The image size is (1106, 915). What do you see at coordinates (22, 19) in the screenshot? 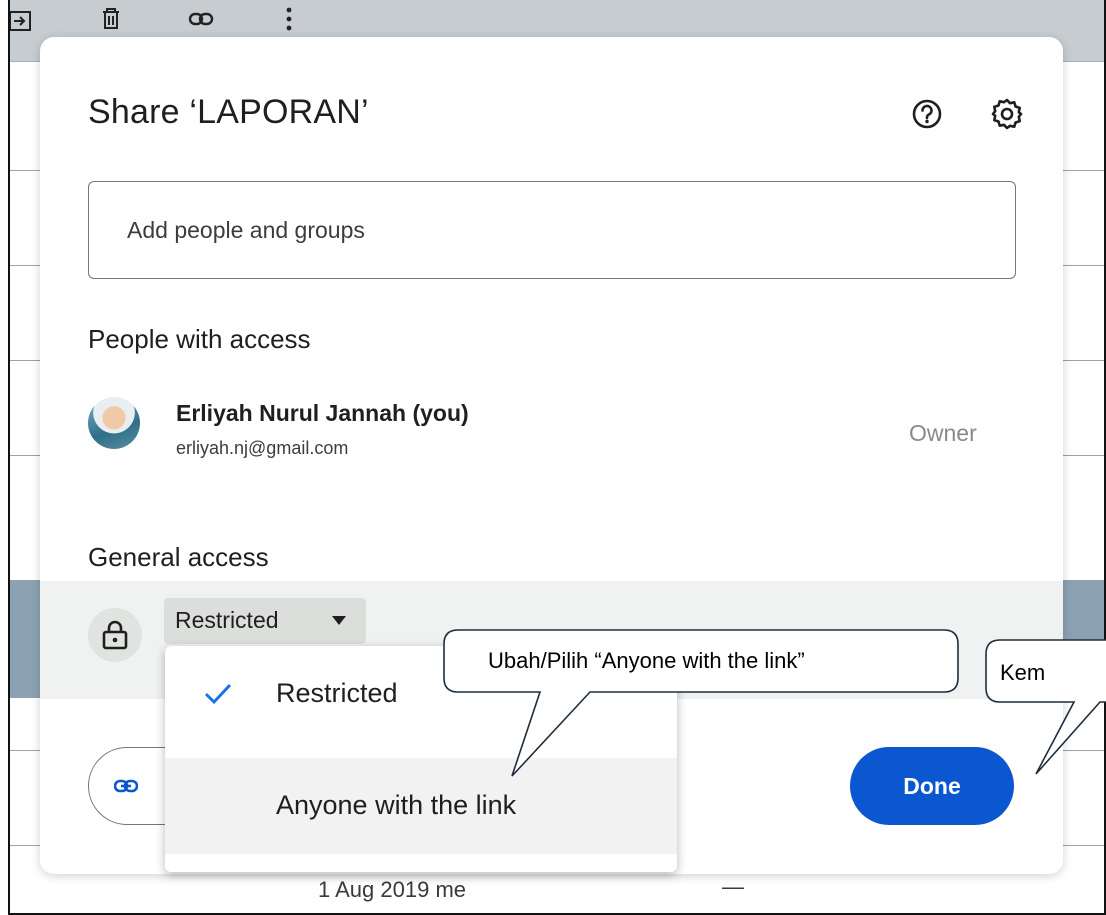
I see `move-to-icon` at bounding box center [22, 19].